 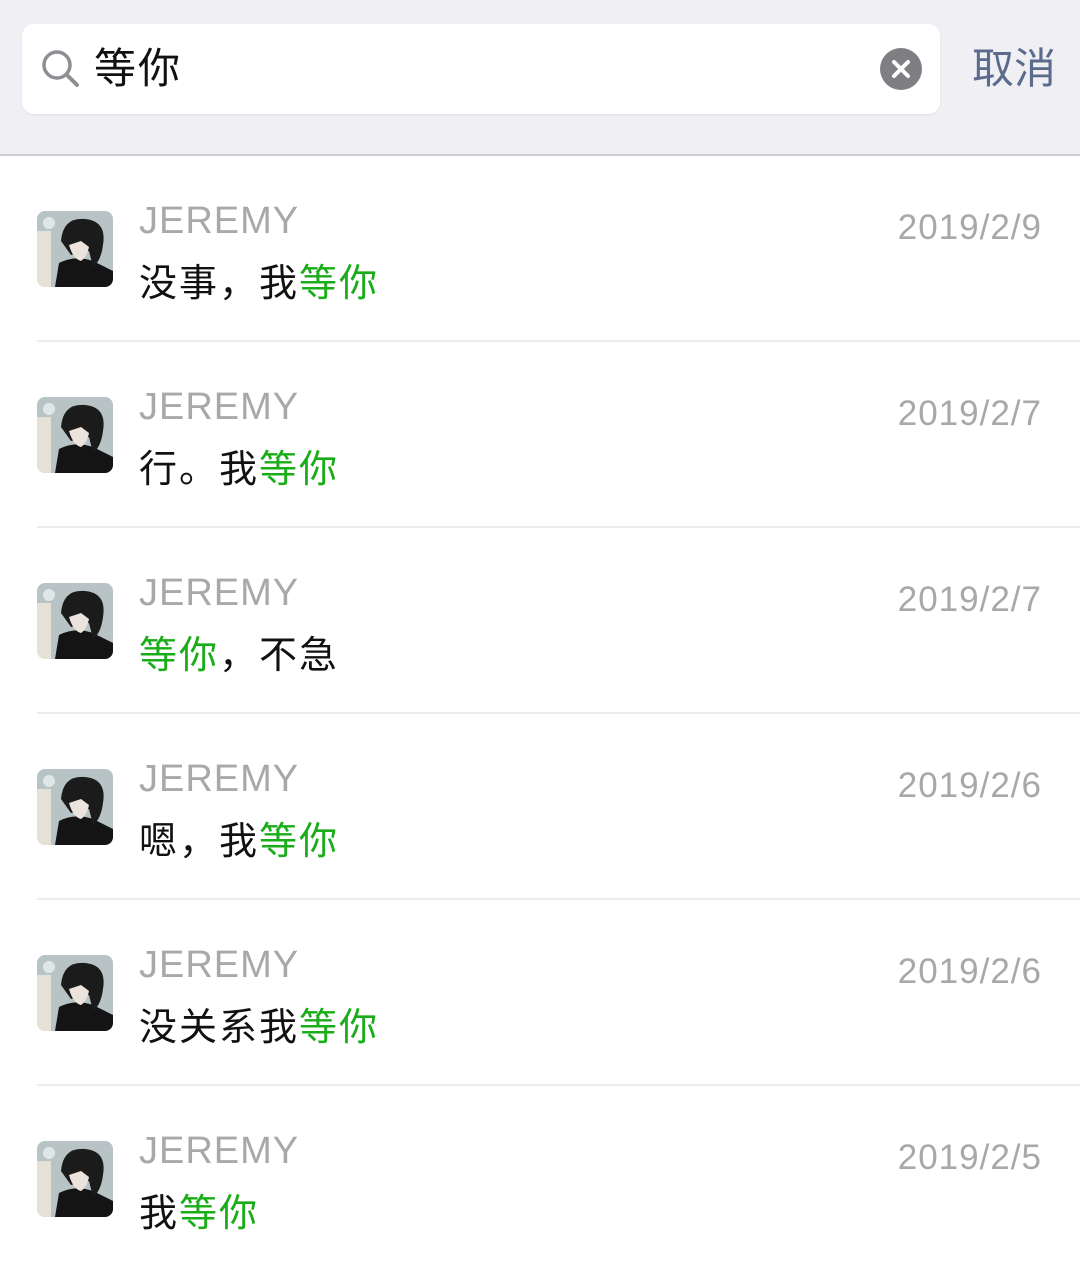 I want to click on search-icon, so click(x=61, y=69).